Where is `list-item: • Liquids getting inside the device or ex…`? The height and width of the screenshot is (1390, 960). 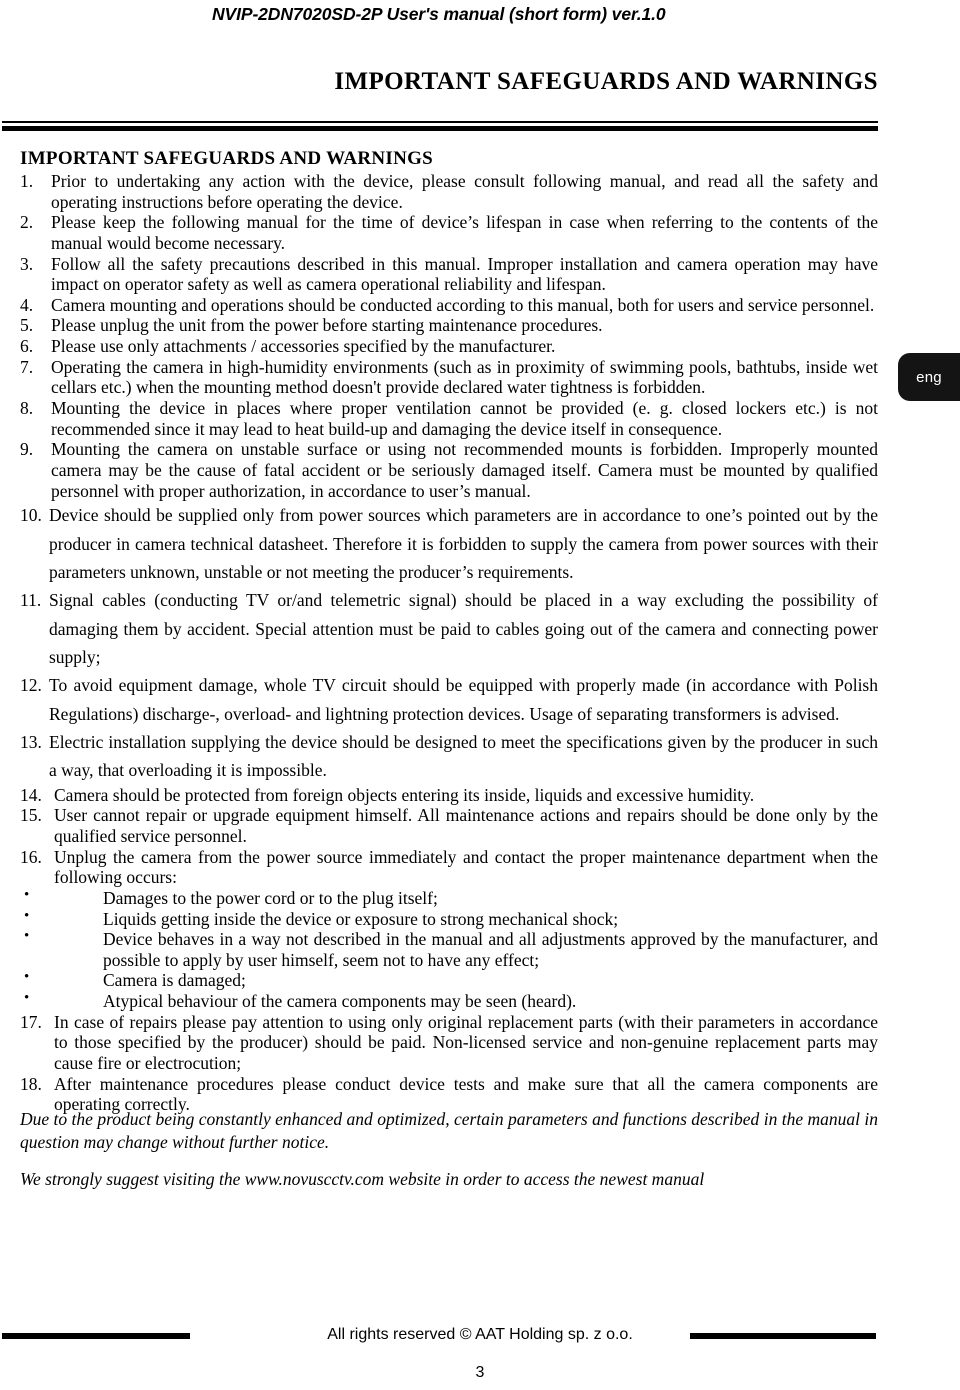
list-item: • Liquids getting inside the device or ex… is located at coordinates (449, 918).